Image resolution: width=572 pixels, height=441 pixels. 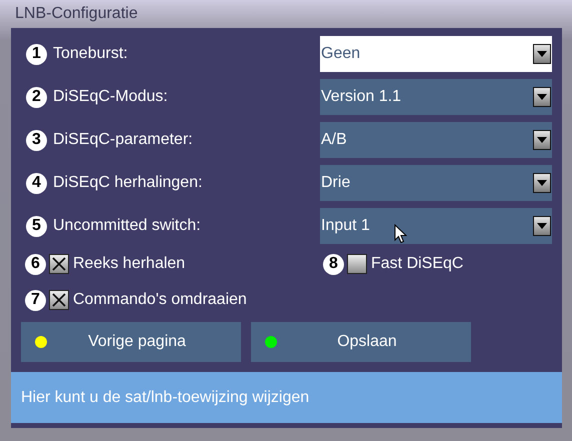 What do you see at coordinates (333, 264) in the screenshot?
I see `number-badge: 8` at bounding box center [333, 264].